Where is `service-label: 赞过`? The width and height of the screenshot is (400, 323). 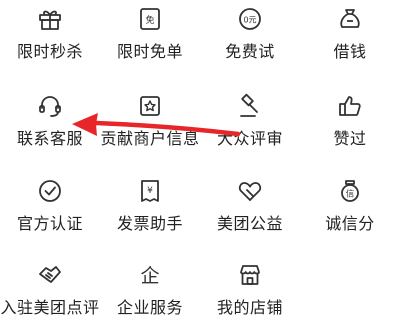 service-label: 赞过 is located at coordinates (350, 138).